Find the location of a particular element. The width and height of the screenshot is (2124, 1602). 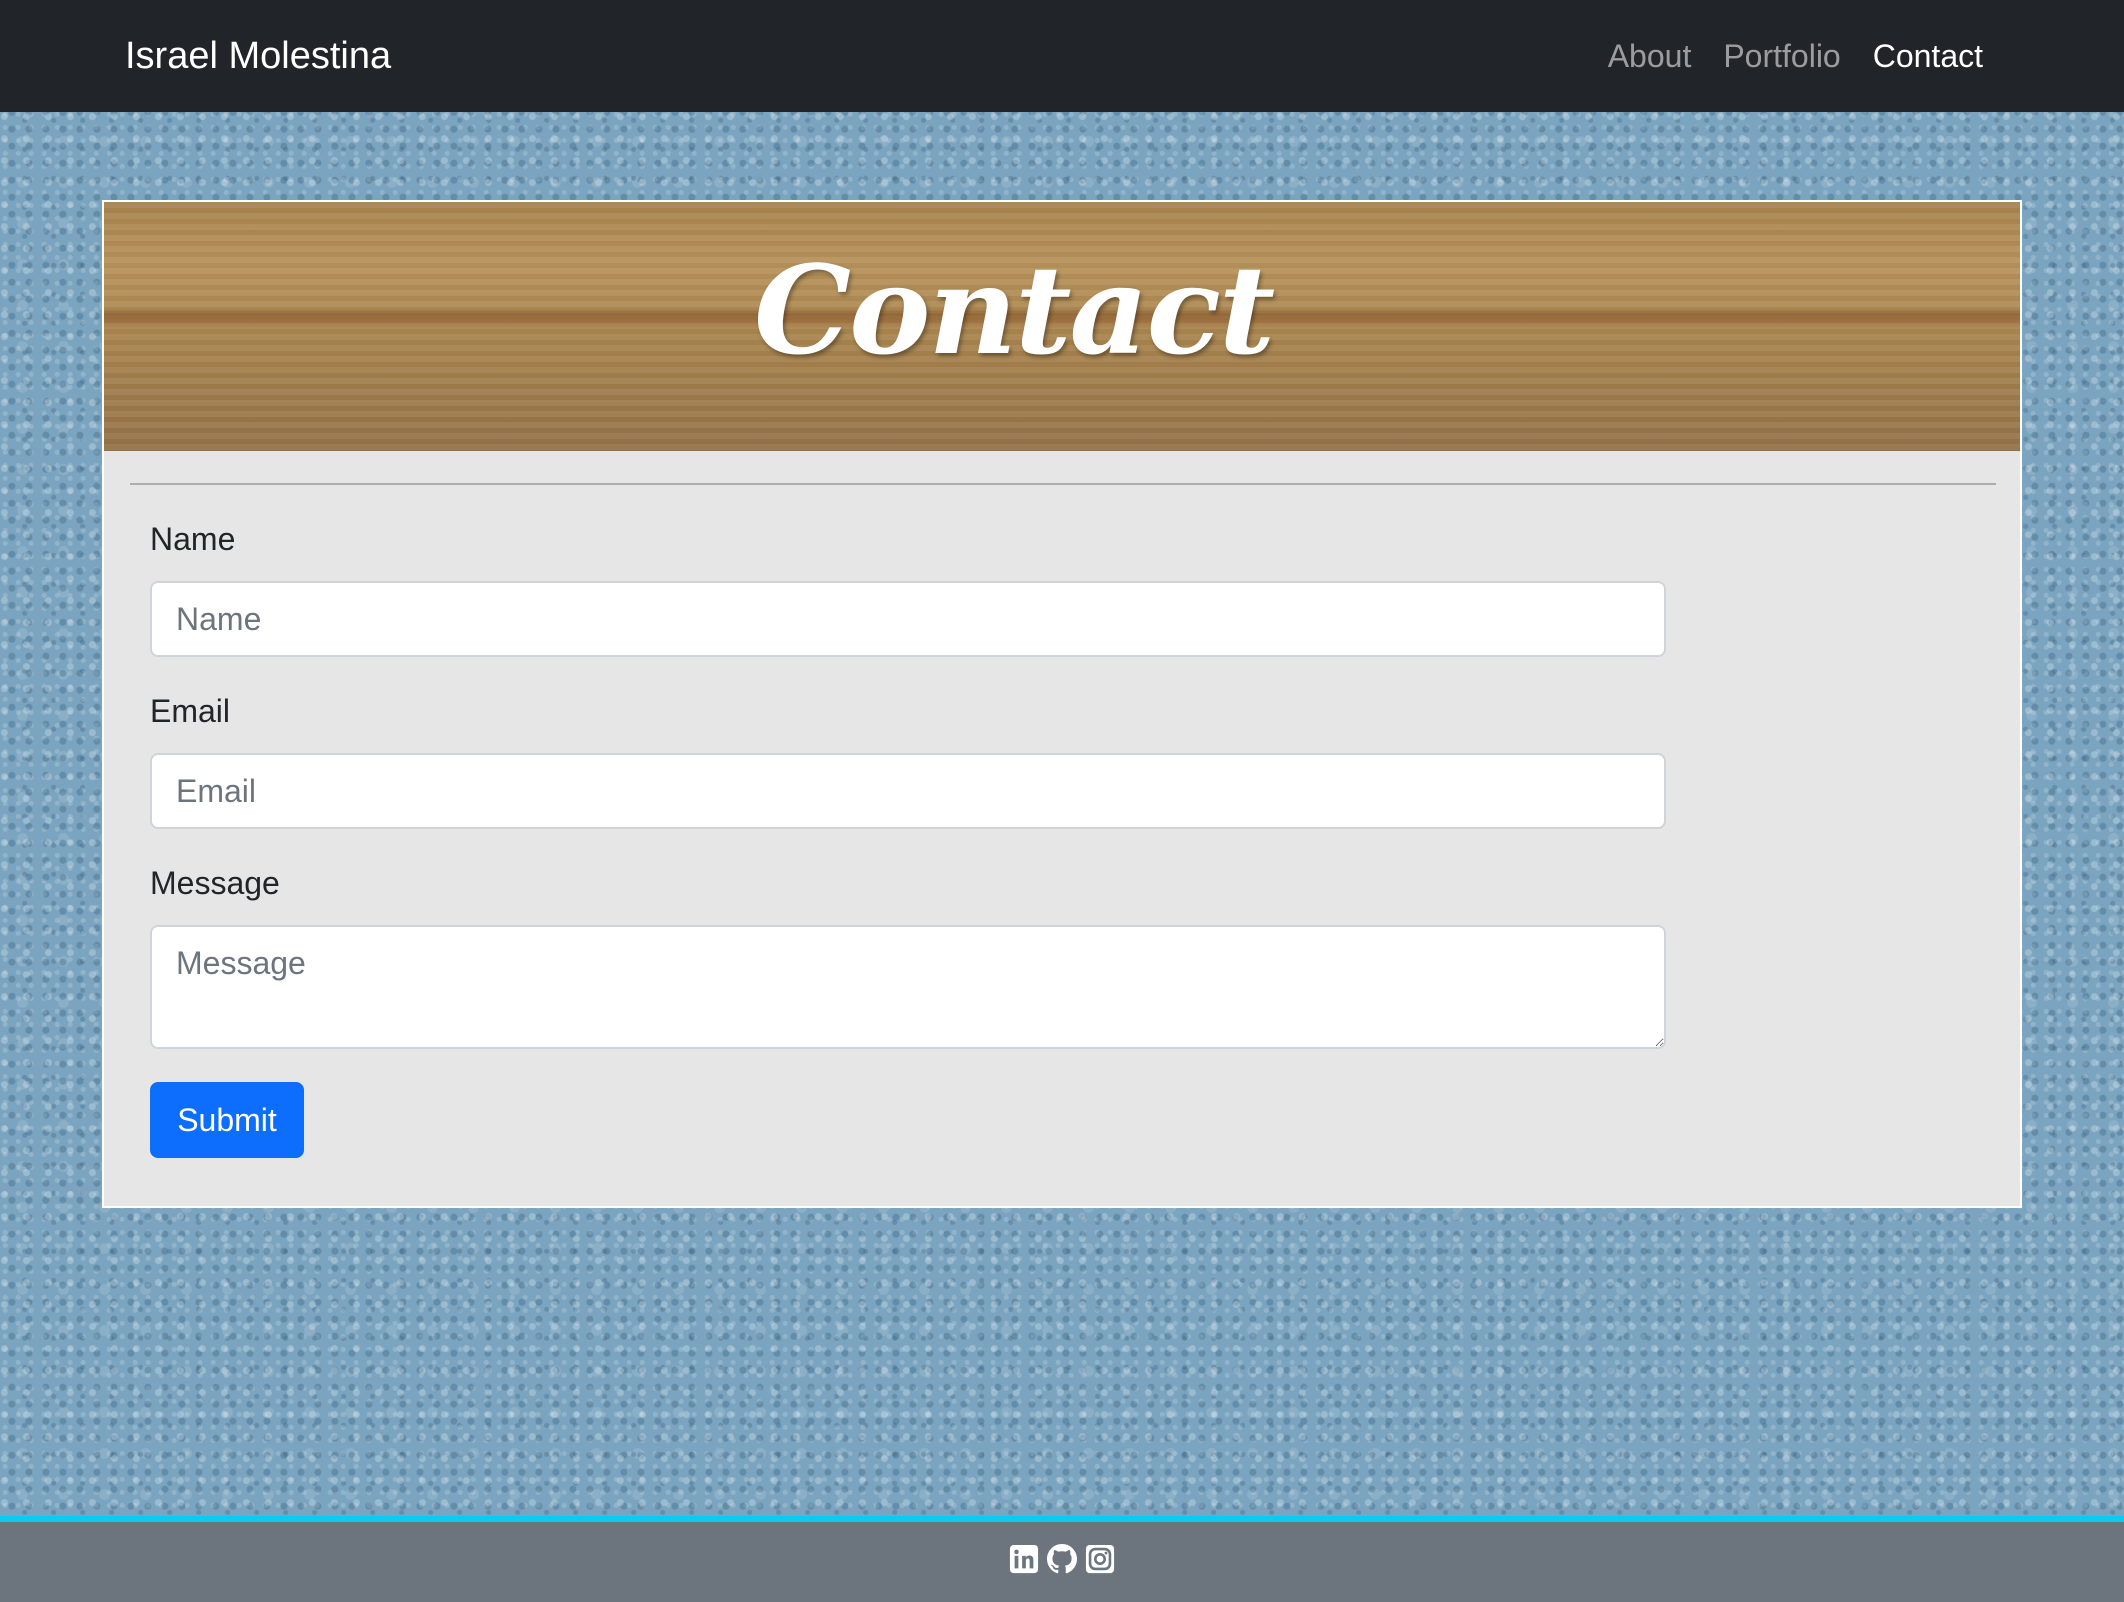

submit-button: Submit is located at coordinates (227, 1120).